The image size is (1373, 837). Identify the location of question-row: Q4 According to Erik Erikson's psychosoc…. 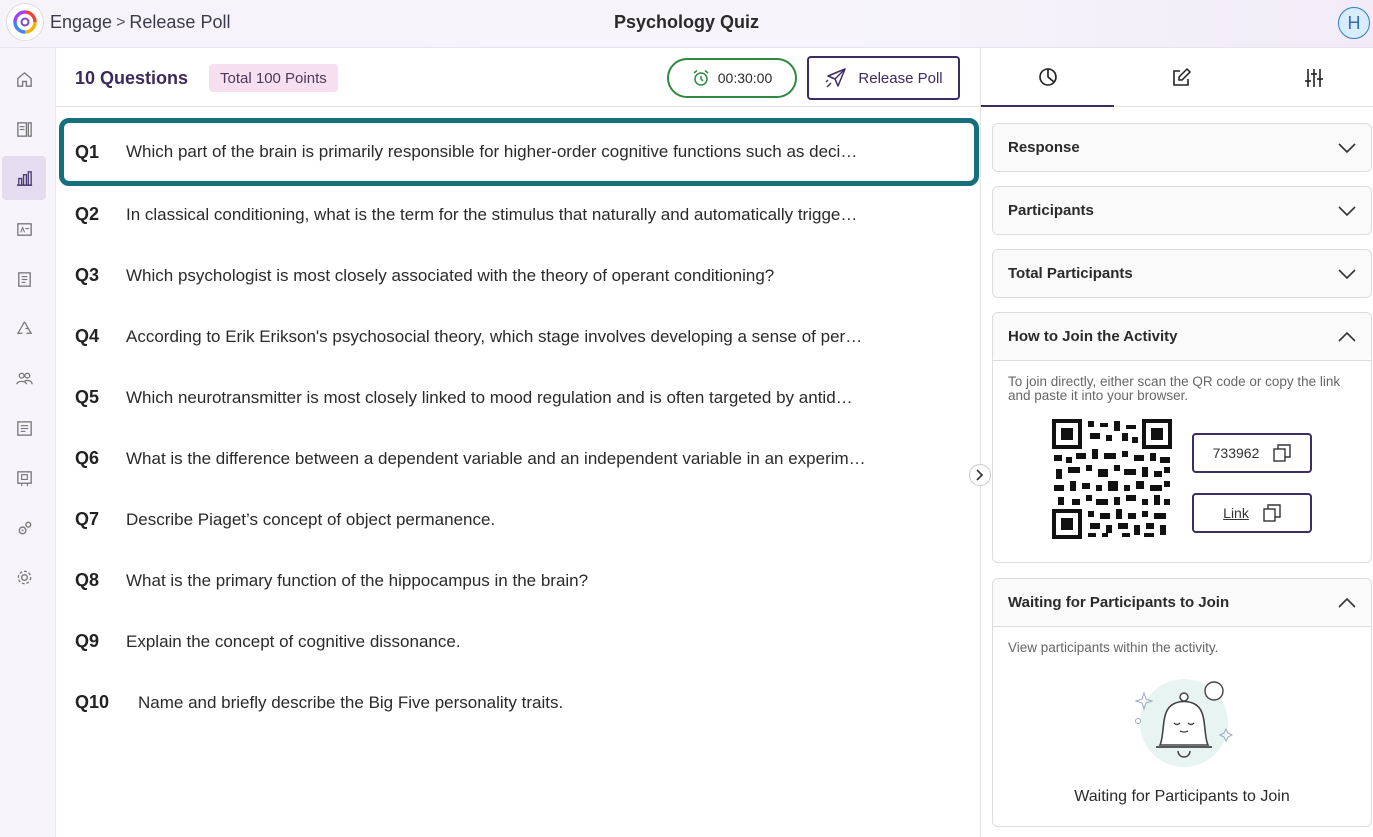
(518, 336).